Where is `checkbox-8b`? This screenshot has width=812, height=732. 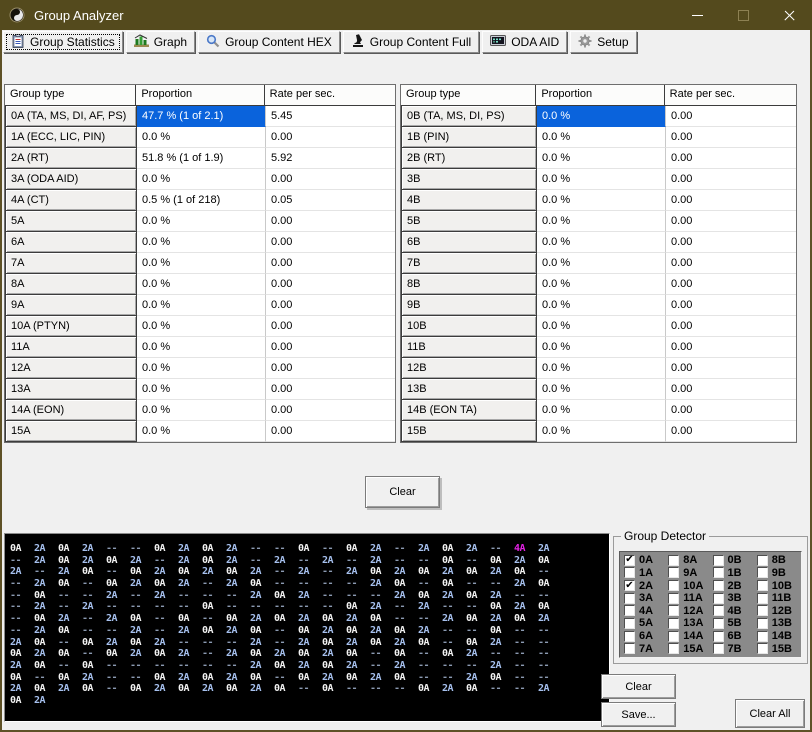
checkbox-8b is located at coordinates (762, 560).